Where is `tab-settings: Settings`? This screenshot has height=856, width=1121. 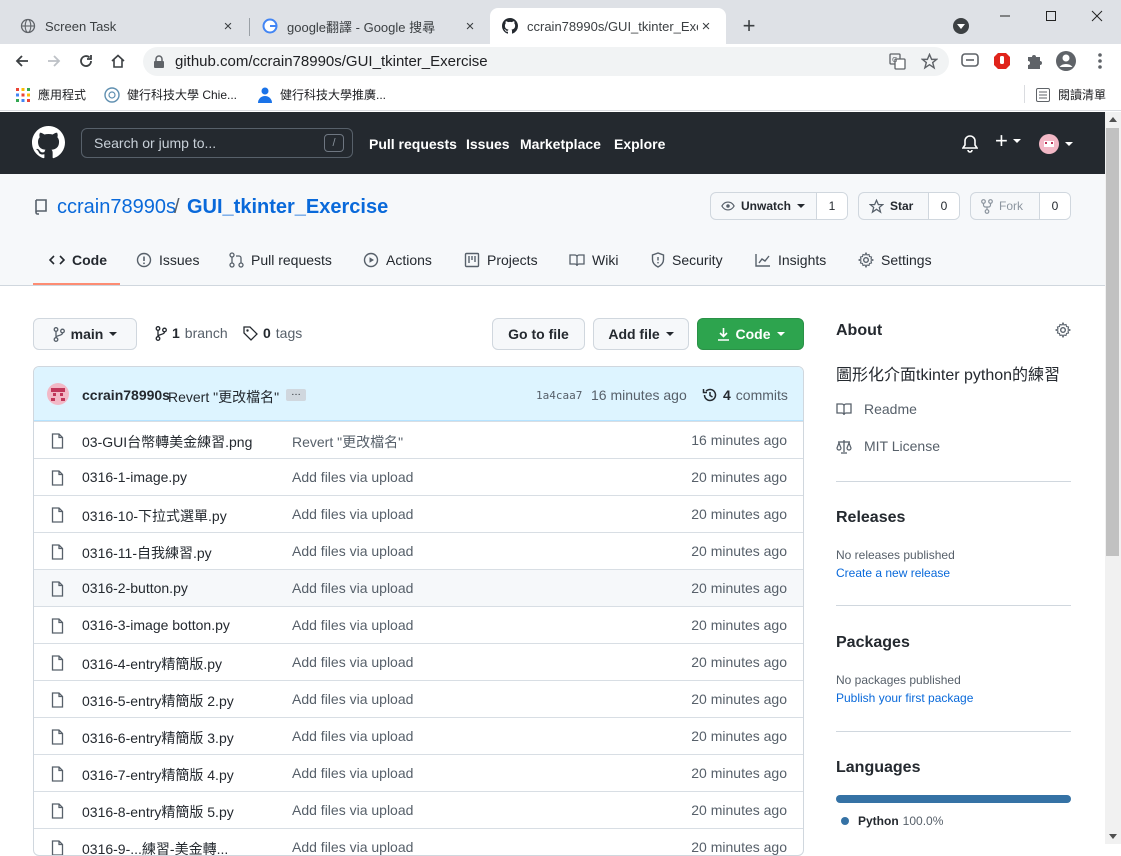
tab-settings: Settings is located at coordinates (895, 260).